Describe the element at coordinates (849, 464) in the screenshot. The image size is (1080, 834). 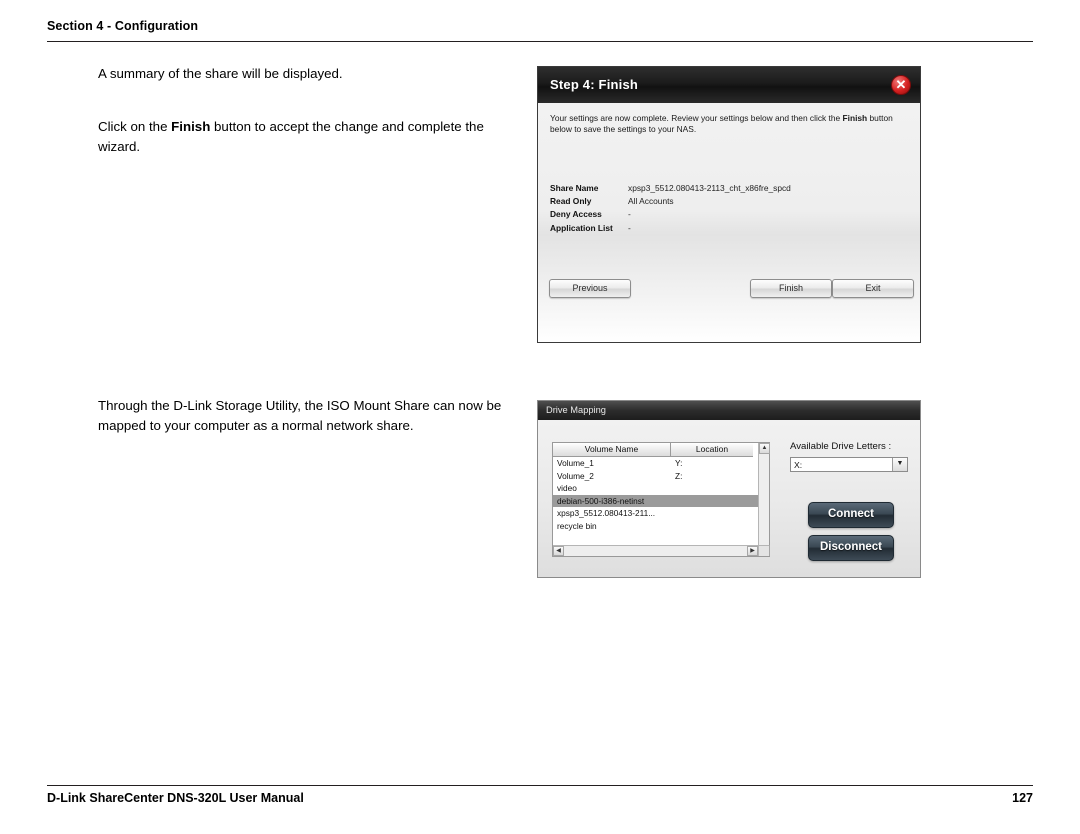
I see `drive-letter-select: X: ▼` at that location.